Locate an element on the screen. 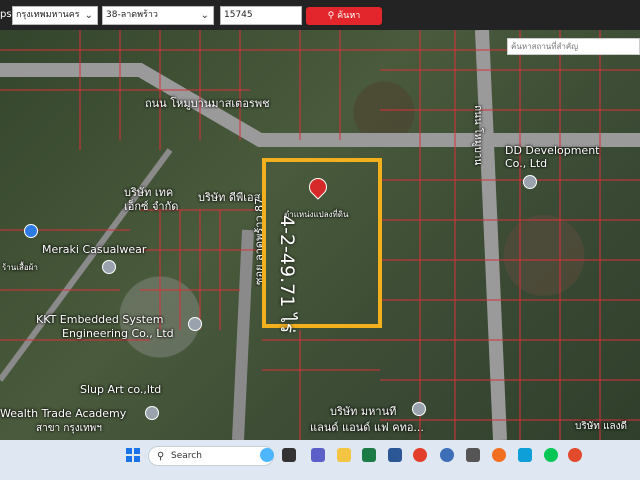  place-search-input: ค้นหาสถานที่สำคัญ is located at coordinates (573, 46).